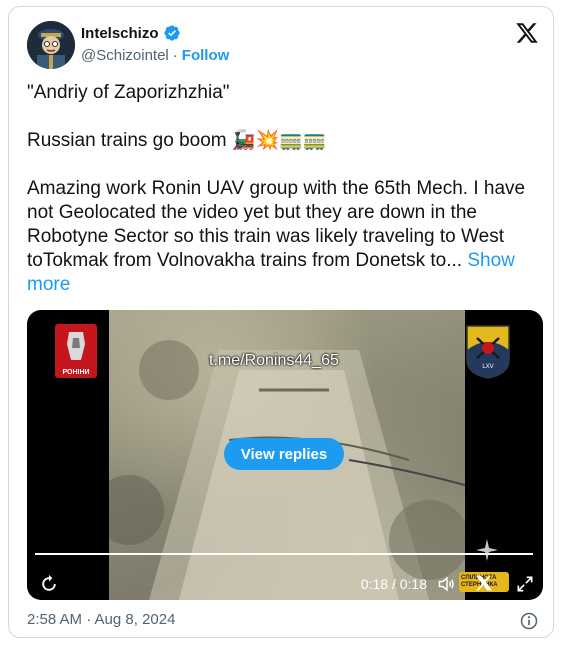 This screenshot has width=563, height=646. What do you see at coordinates (128, 92) in the screenshot?
I see `tweet-line-quote: "Andriy of Zaporizhzhia"` at bounding box center [128, 92].